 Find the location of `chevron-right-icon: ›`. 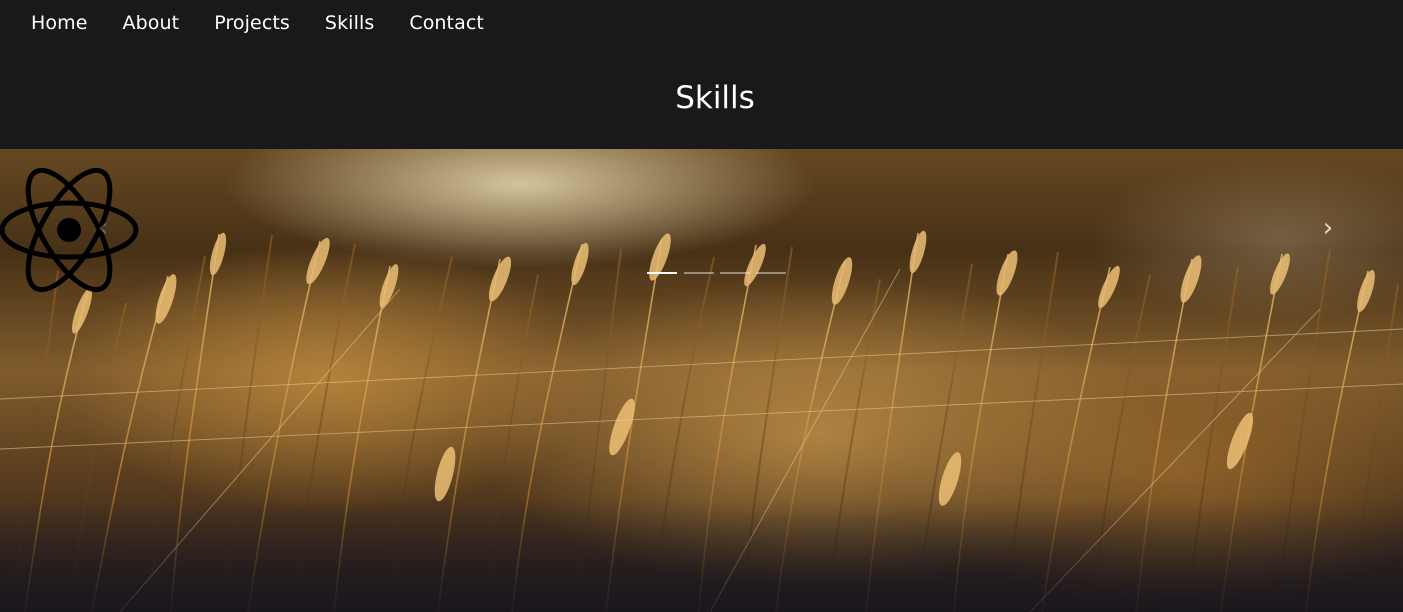

chevron-right-icon: › is located at coordinates (1328, 228).